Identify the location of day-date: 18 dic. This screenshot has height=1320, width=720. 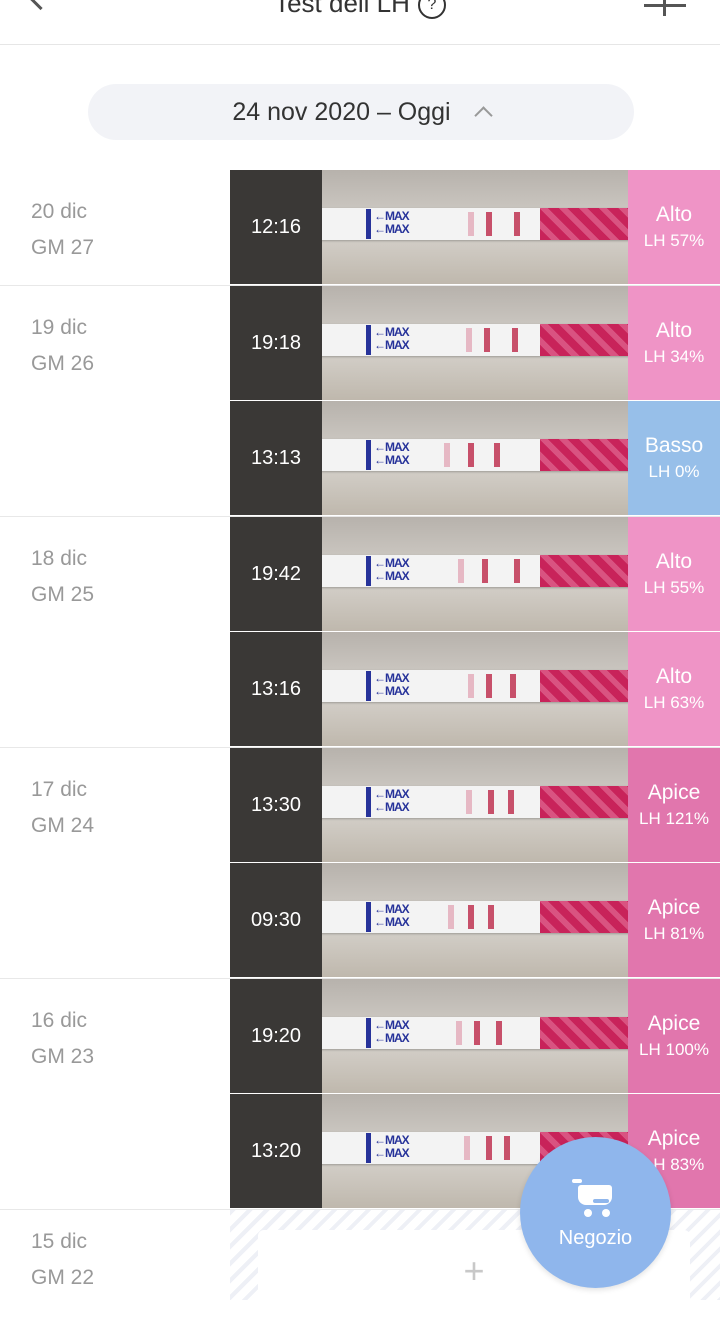
(59, 558).